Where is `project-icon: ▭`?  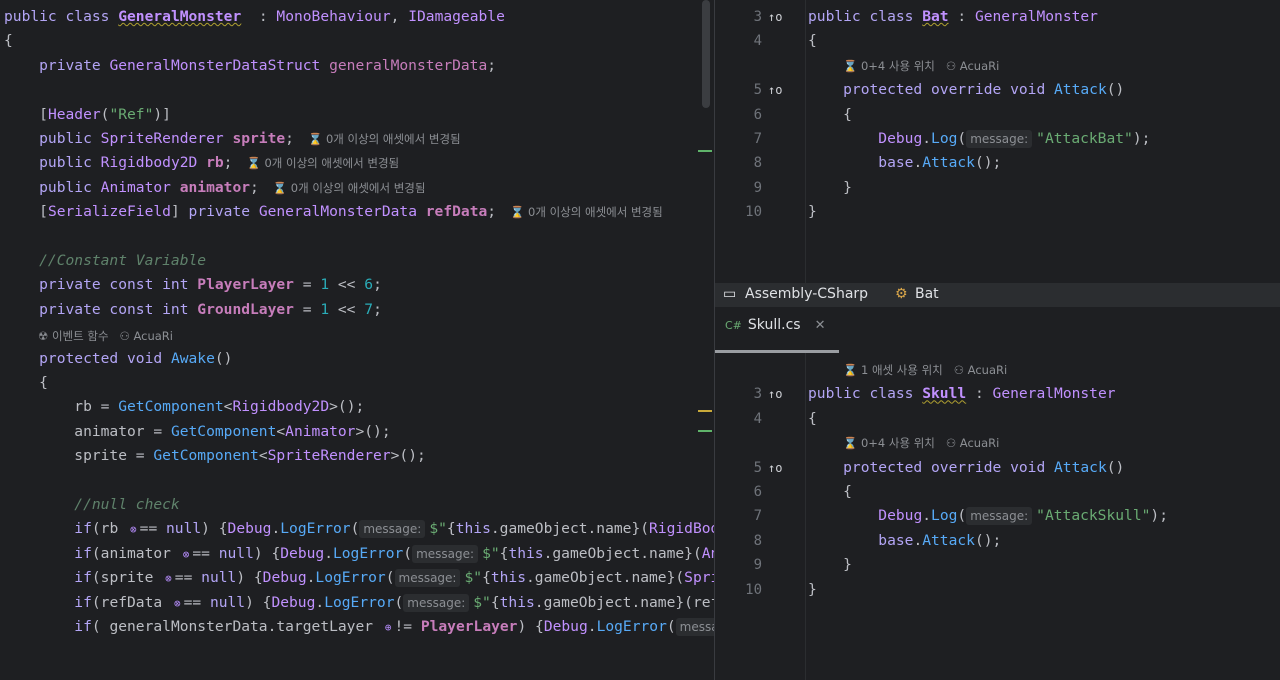
project-icon: ▭ is located at coordinates (730, 294).